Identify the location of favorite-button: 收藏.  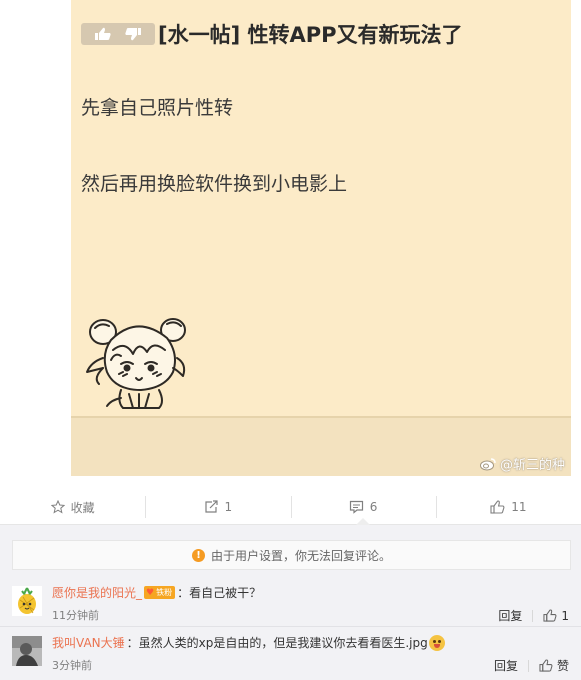
(72, 507).